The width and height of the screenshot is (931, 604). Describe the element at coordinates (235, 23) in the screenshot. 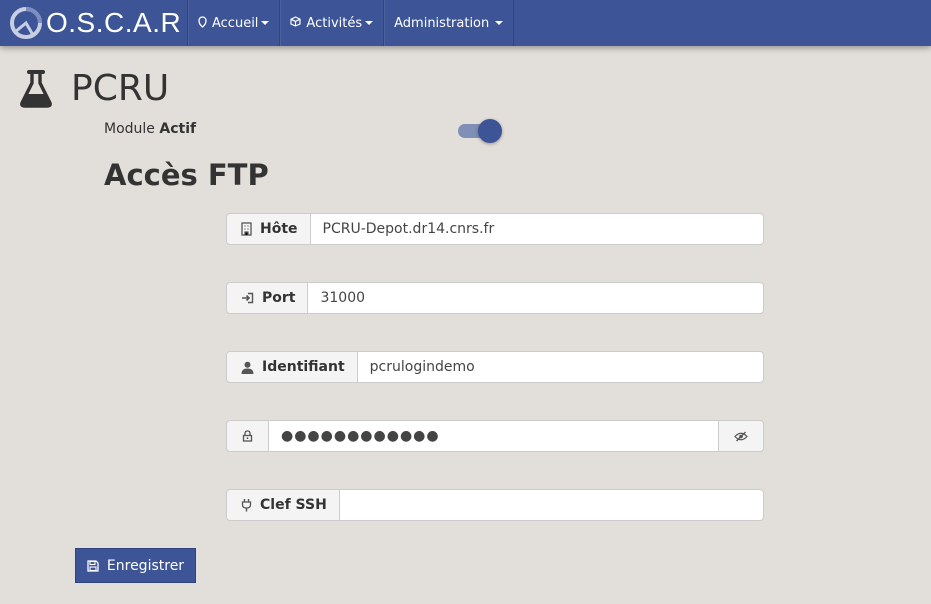

I see `nav-accueil-label: Accueil` at that location.